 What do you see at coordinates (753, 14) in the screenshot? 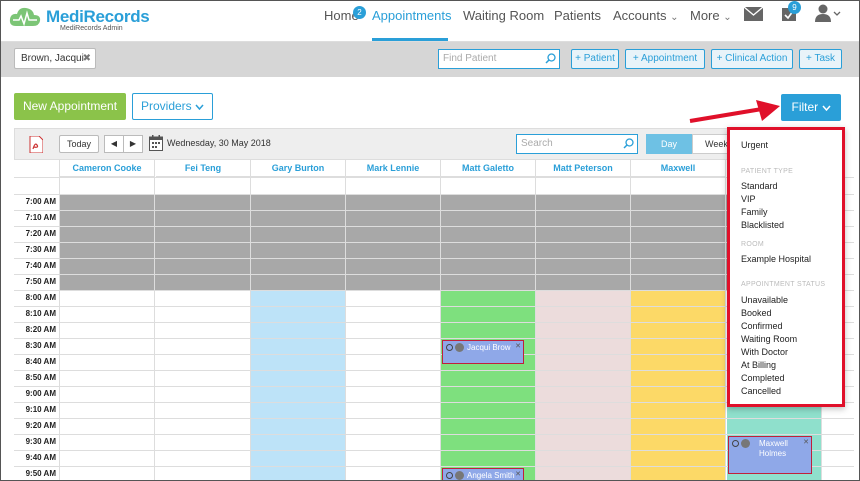
I see `mail-icon` at bounding box center [753, 14].